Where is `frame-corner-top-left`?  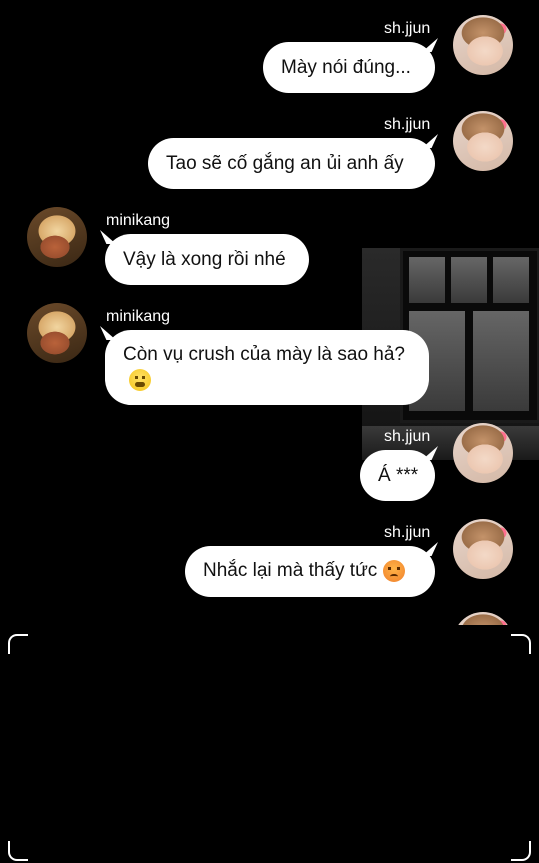
frame-corner-top-left is located at coordinates (18, 644).